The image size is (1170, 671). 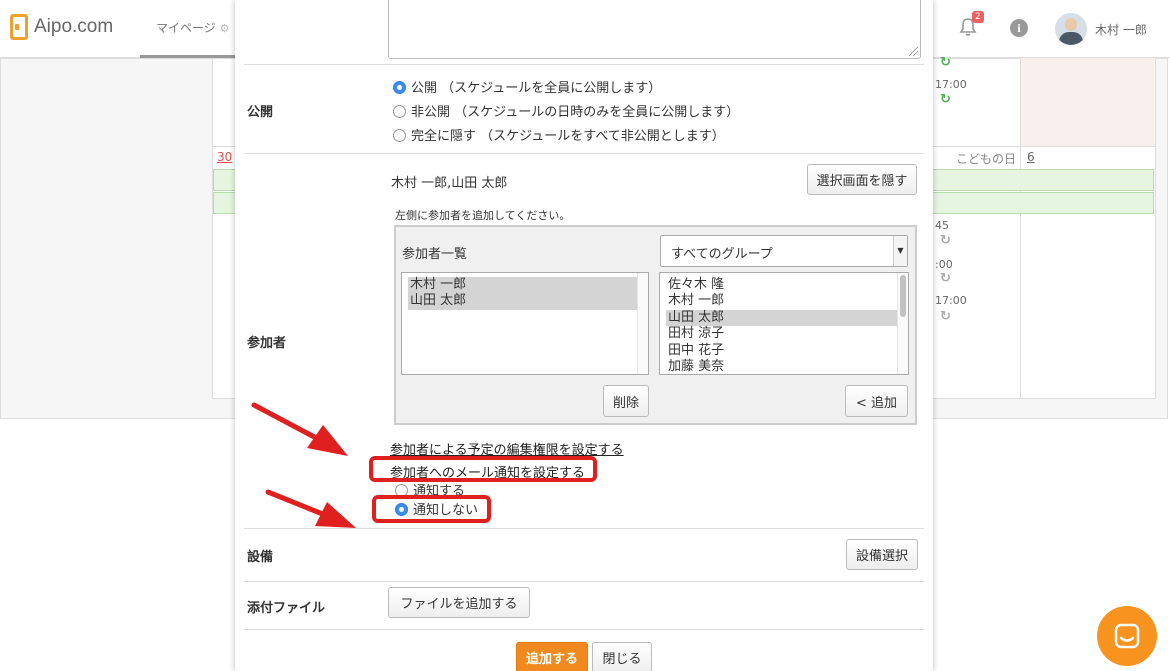 What do you see at coordinates (1087, 102) in the screenshot?
I see `calendar-cell-weekend` at bounding box center [1087, 102].